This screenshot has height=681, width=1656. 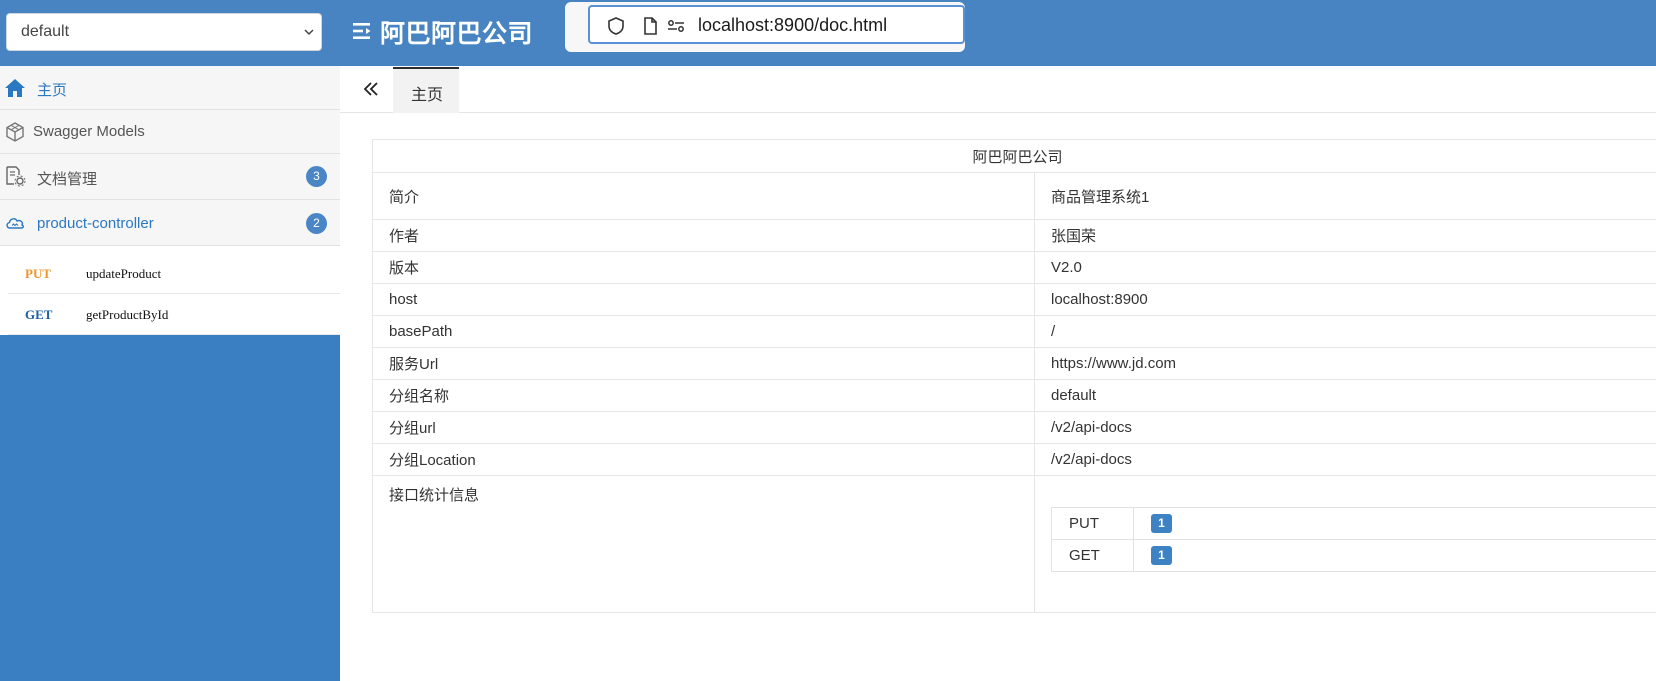 What do you see at coordinates (703, 331) in the screenshot?
I see `info-label-basepath: basePath` at bounding box center [703, 331].